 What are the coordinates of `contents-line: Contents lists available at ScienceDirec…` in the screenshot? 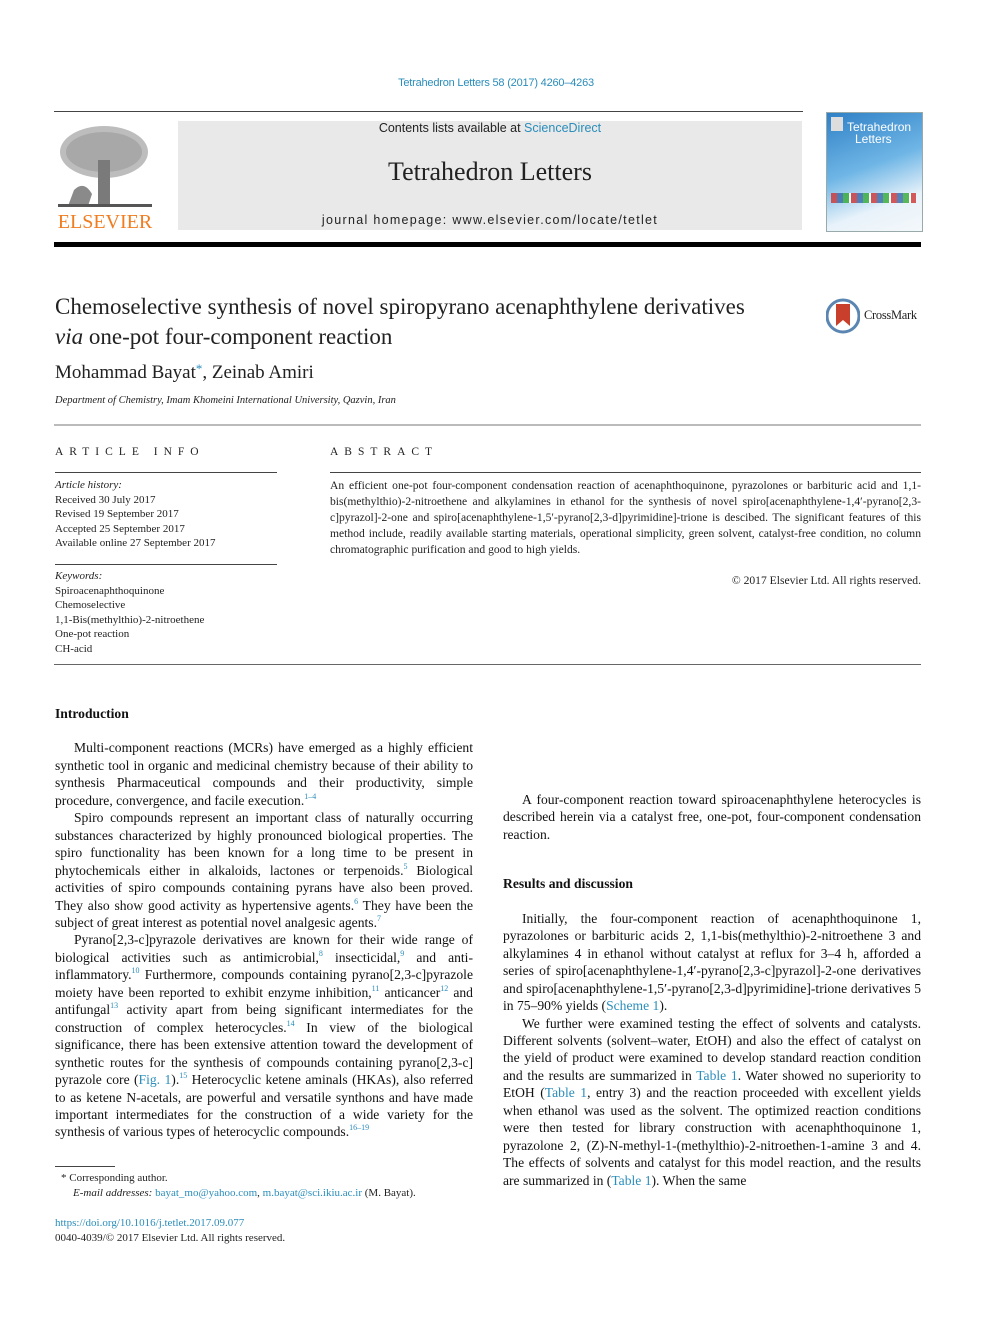 It's located at (490, 128).